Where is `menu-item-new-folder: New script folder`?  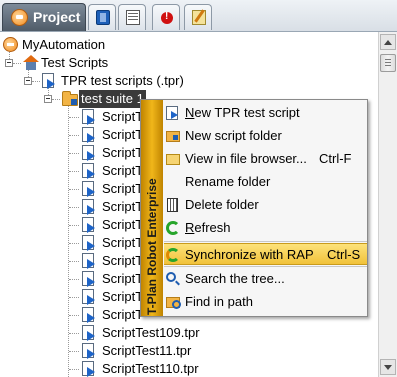 menu-item-new-folder: New script folder is located at coordinates (265, 136).